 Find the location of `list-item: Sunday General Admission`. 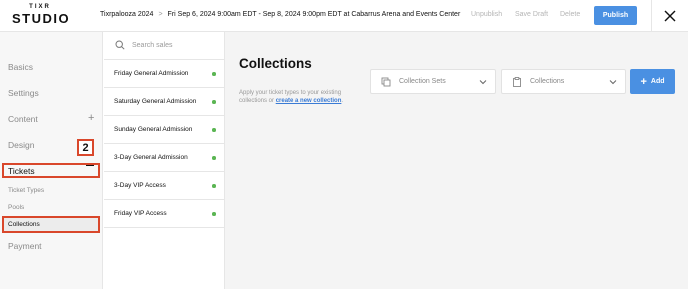

list-item: Sunday General Admission is located at coordinates (164, 130).